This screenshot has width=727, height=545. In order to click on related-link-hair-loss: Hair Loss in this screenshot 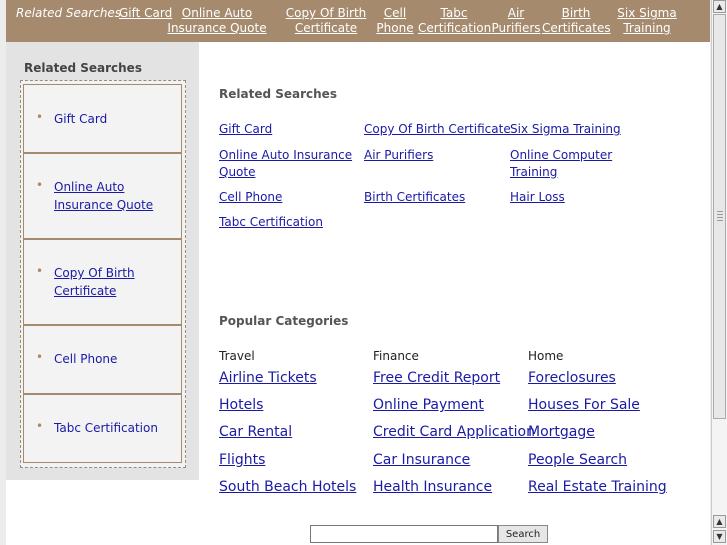, I will do `click(582, 197)`.